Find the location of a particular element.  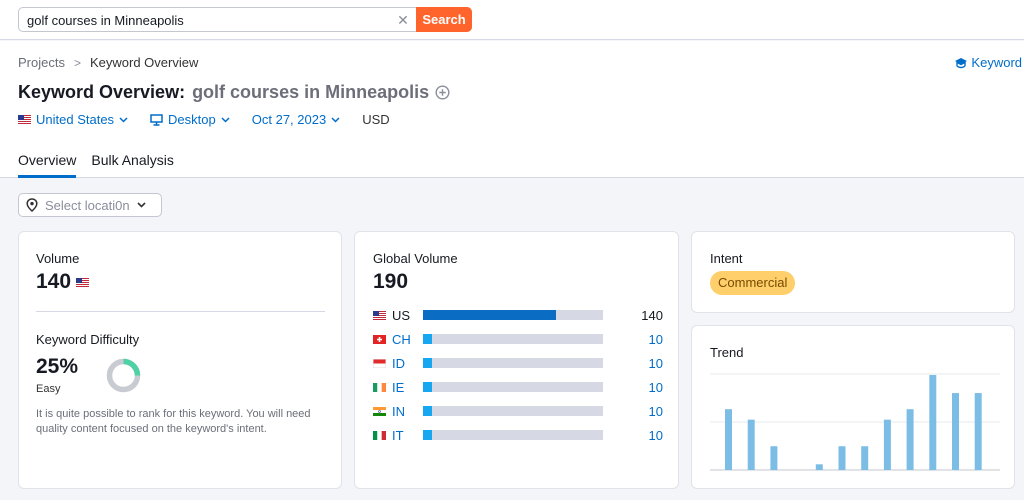

date-filter: Oct 27, 2023 is located at coordinates (296, 119).